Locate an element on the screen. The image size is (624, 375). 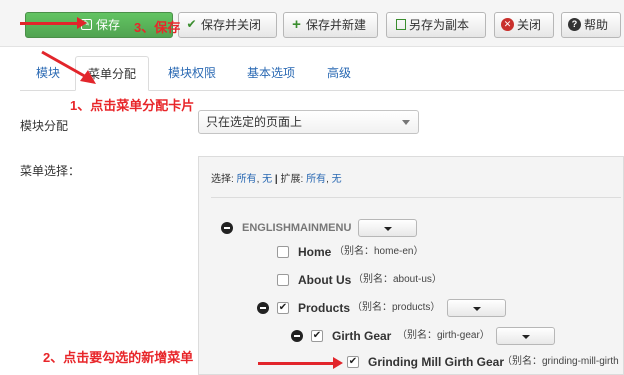
toolbar: ✎ 保存 ✔ 保存并关闭 + 保存并新建 另存为副本 ✕ 关闭 ? 帮助 is located at coordinates (312, 23).